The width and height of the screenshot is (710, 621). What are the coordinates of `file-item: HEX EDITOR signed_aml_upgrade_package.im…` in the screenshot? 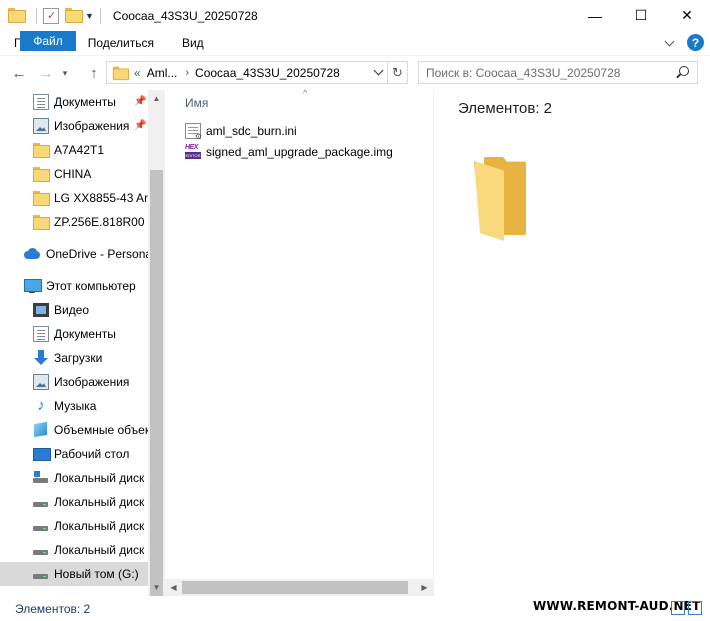 It's located at (289, 152).